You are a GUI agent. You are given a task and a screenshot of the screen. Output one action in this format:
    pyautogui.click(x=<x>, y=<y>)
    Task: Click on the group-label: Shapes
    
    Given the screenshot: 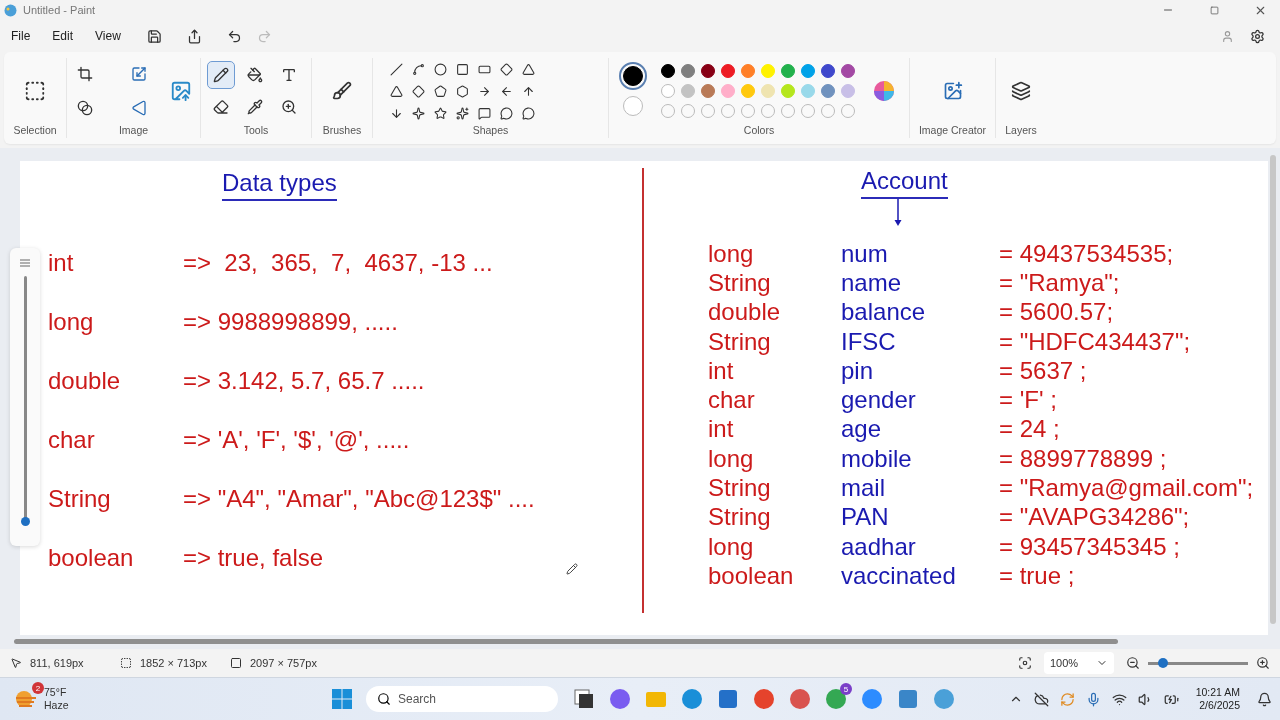 What is the action you would take?
    pyautogui.click(x=490, y=131)
    